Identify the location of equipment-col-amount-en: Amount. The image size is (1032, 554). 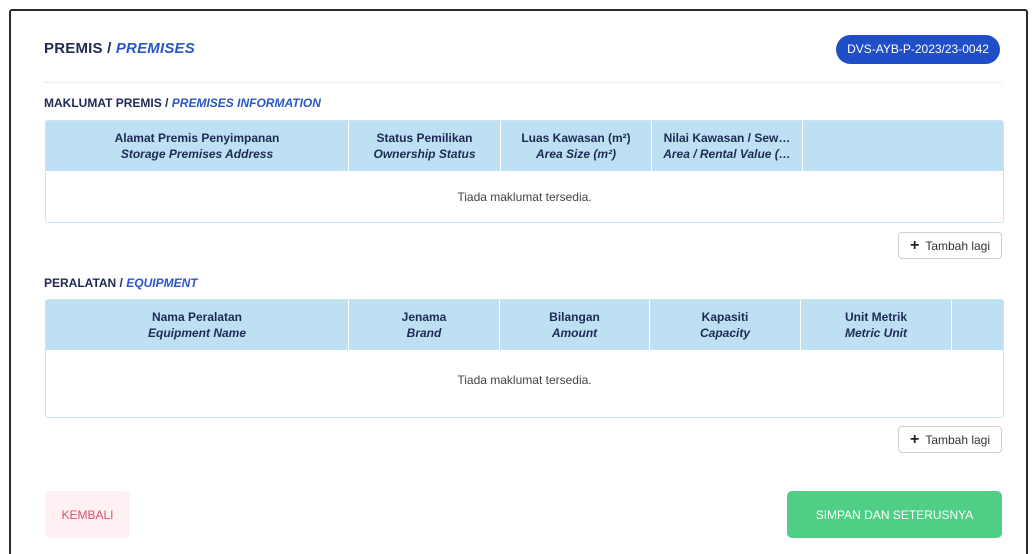
(574, 333).